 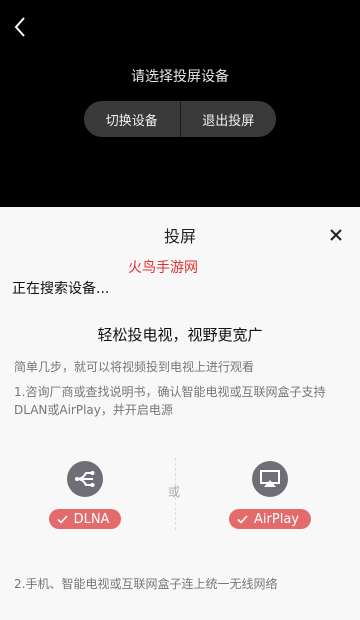 I want to click on subline: 简单几步，就可以将视频投到电视上进行观看, so click(x=134, y=367).